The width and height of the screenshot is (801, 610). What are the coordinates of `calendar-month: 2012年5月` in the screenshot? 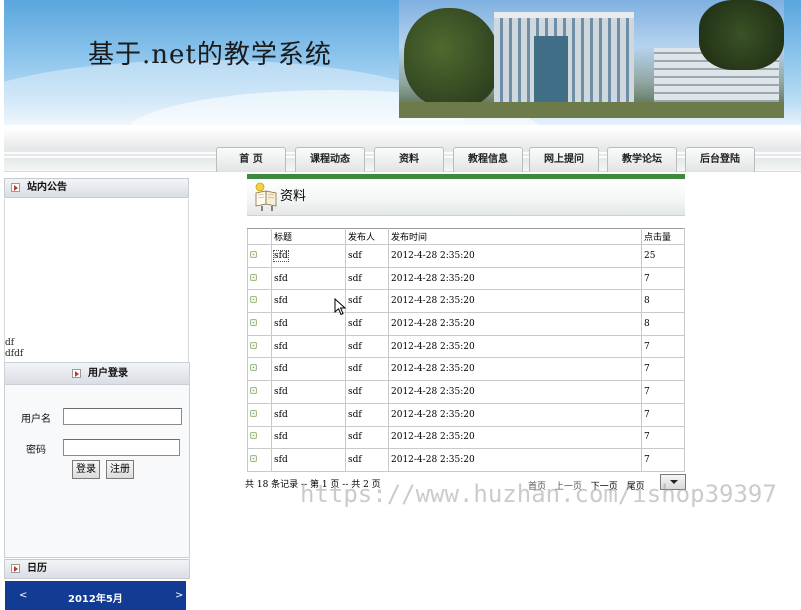 It's located at (95, 599).